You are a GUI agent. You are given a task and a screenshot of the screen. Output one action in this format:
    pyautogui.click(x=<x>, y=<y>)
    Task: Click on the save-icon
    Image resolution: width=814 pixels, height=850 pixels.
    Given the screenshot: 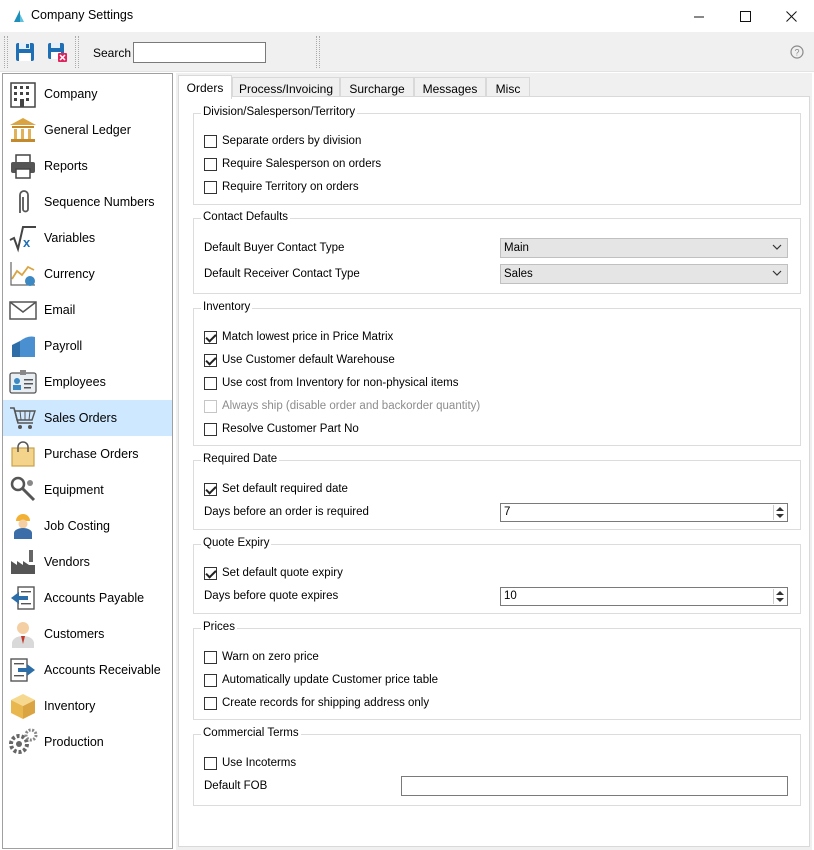 What is the action you would take?
    pyautogui.click(x=25, y=52)
    